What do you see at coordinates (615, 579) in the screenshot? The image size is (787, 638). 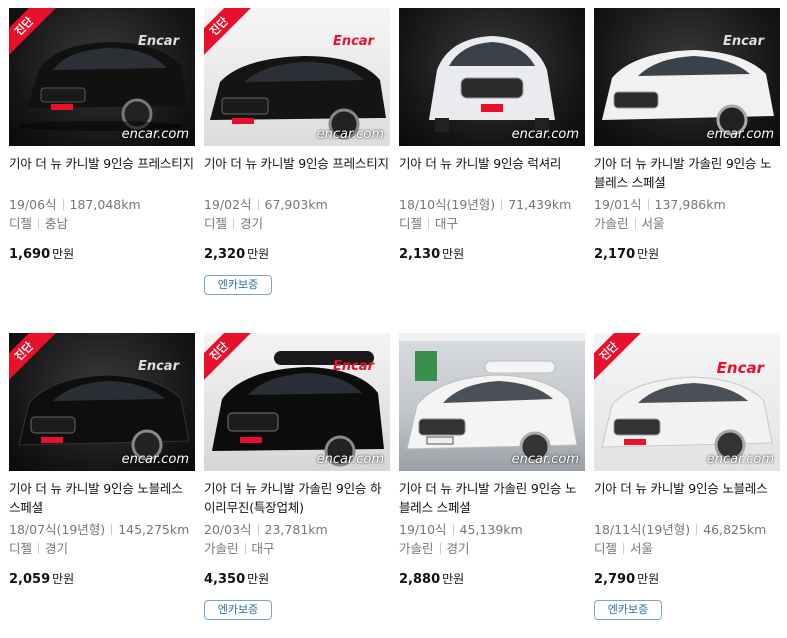 I see `price-value: 2,790` at bounding box center [615, 579].